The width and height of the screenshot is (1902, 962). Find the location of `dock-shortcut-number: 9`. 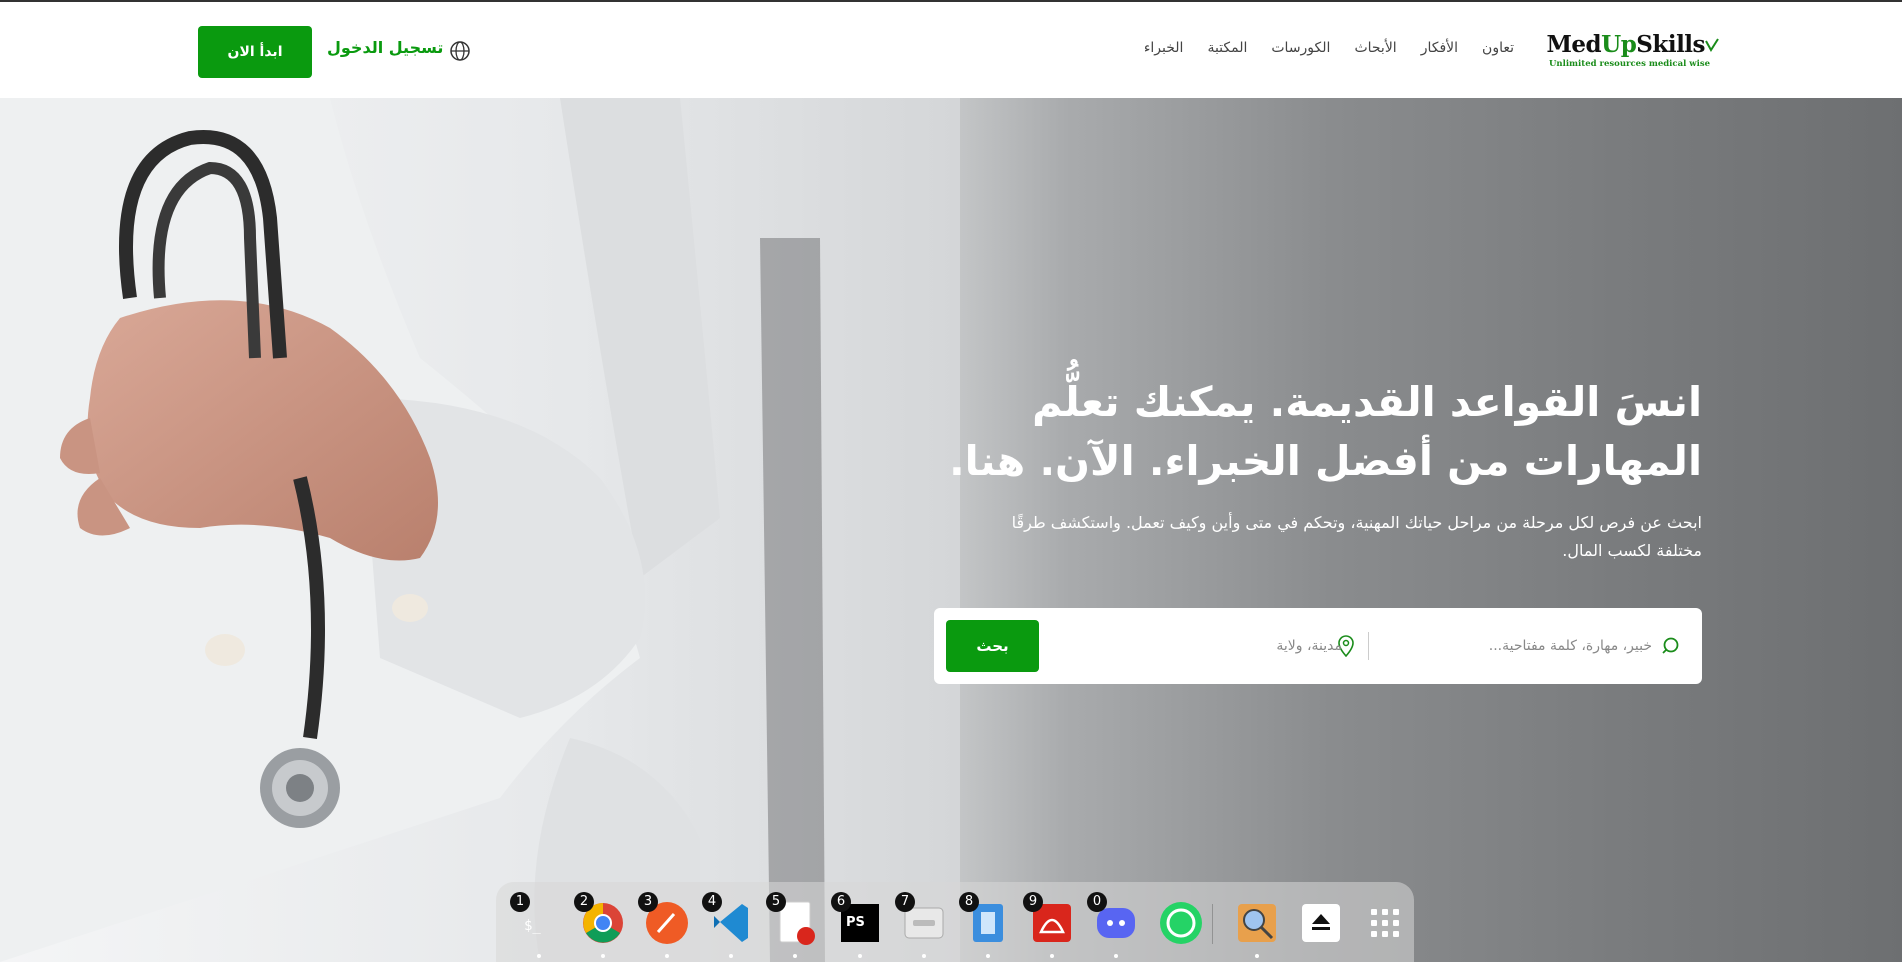

dock-shortcut-number: 9 is located at coordinates (1033, 902).